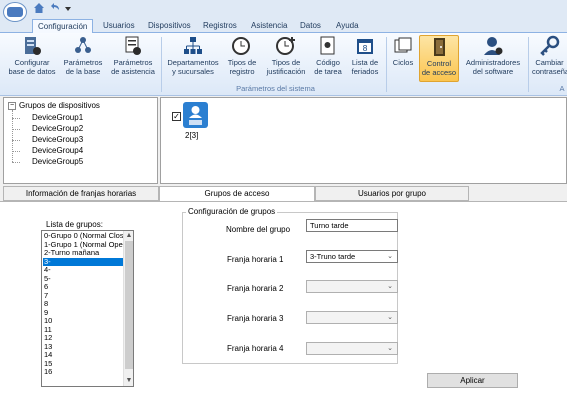 The image size is (567, 404). Describe the element at coordinates (83, 245) in the screenshot. I see `list-item: 1-Grupo 1 (Normal Open` at that location.